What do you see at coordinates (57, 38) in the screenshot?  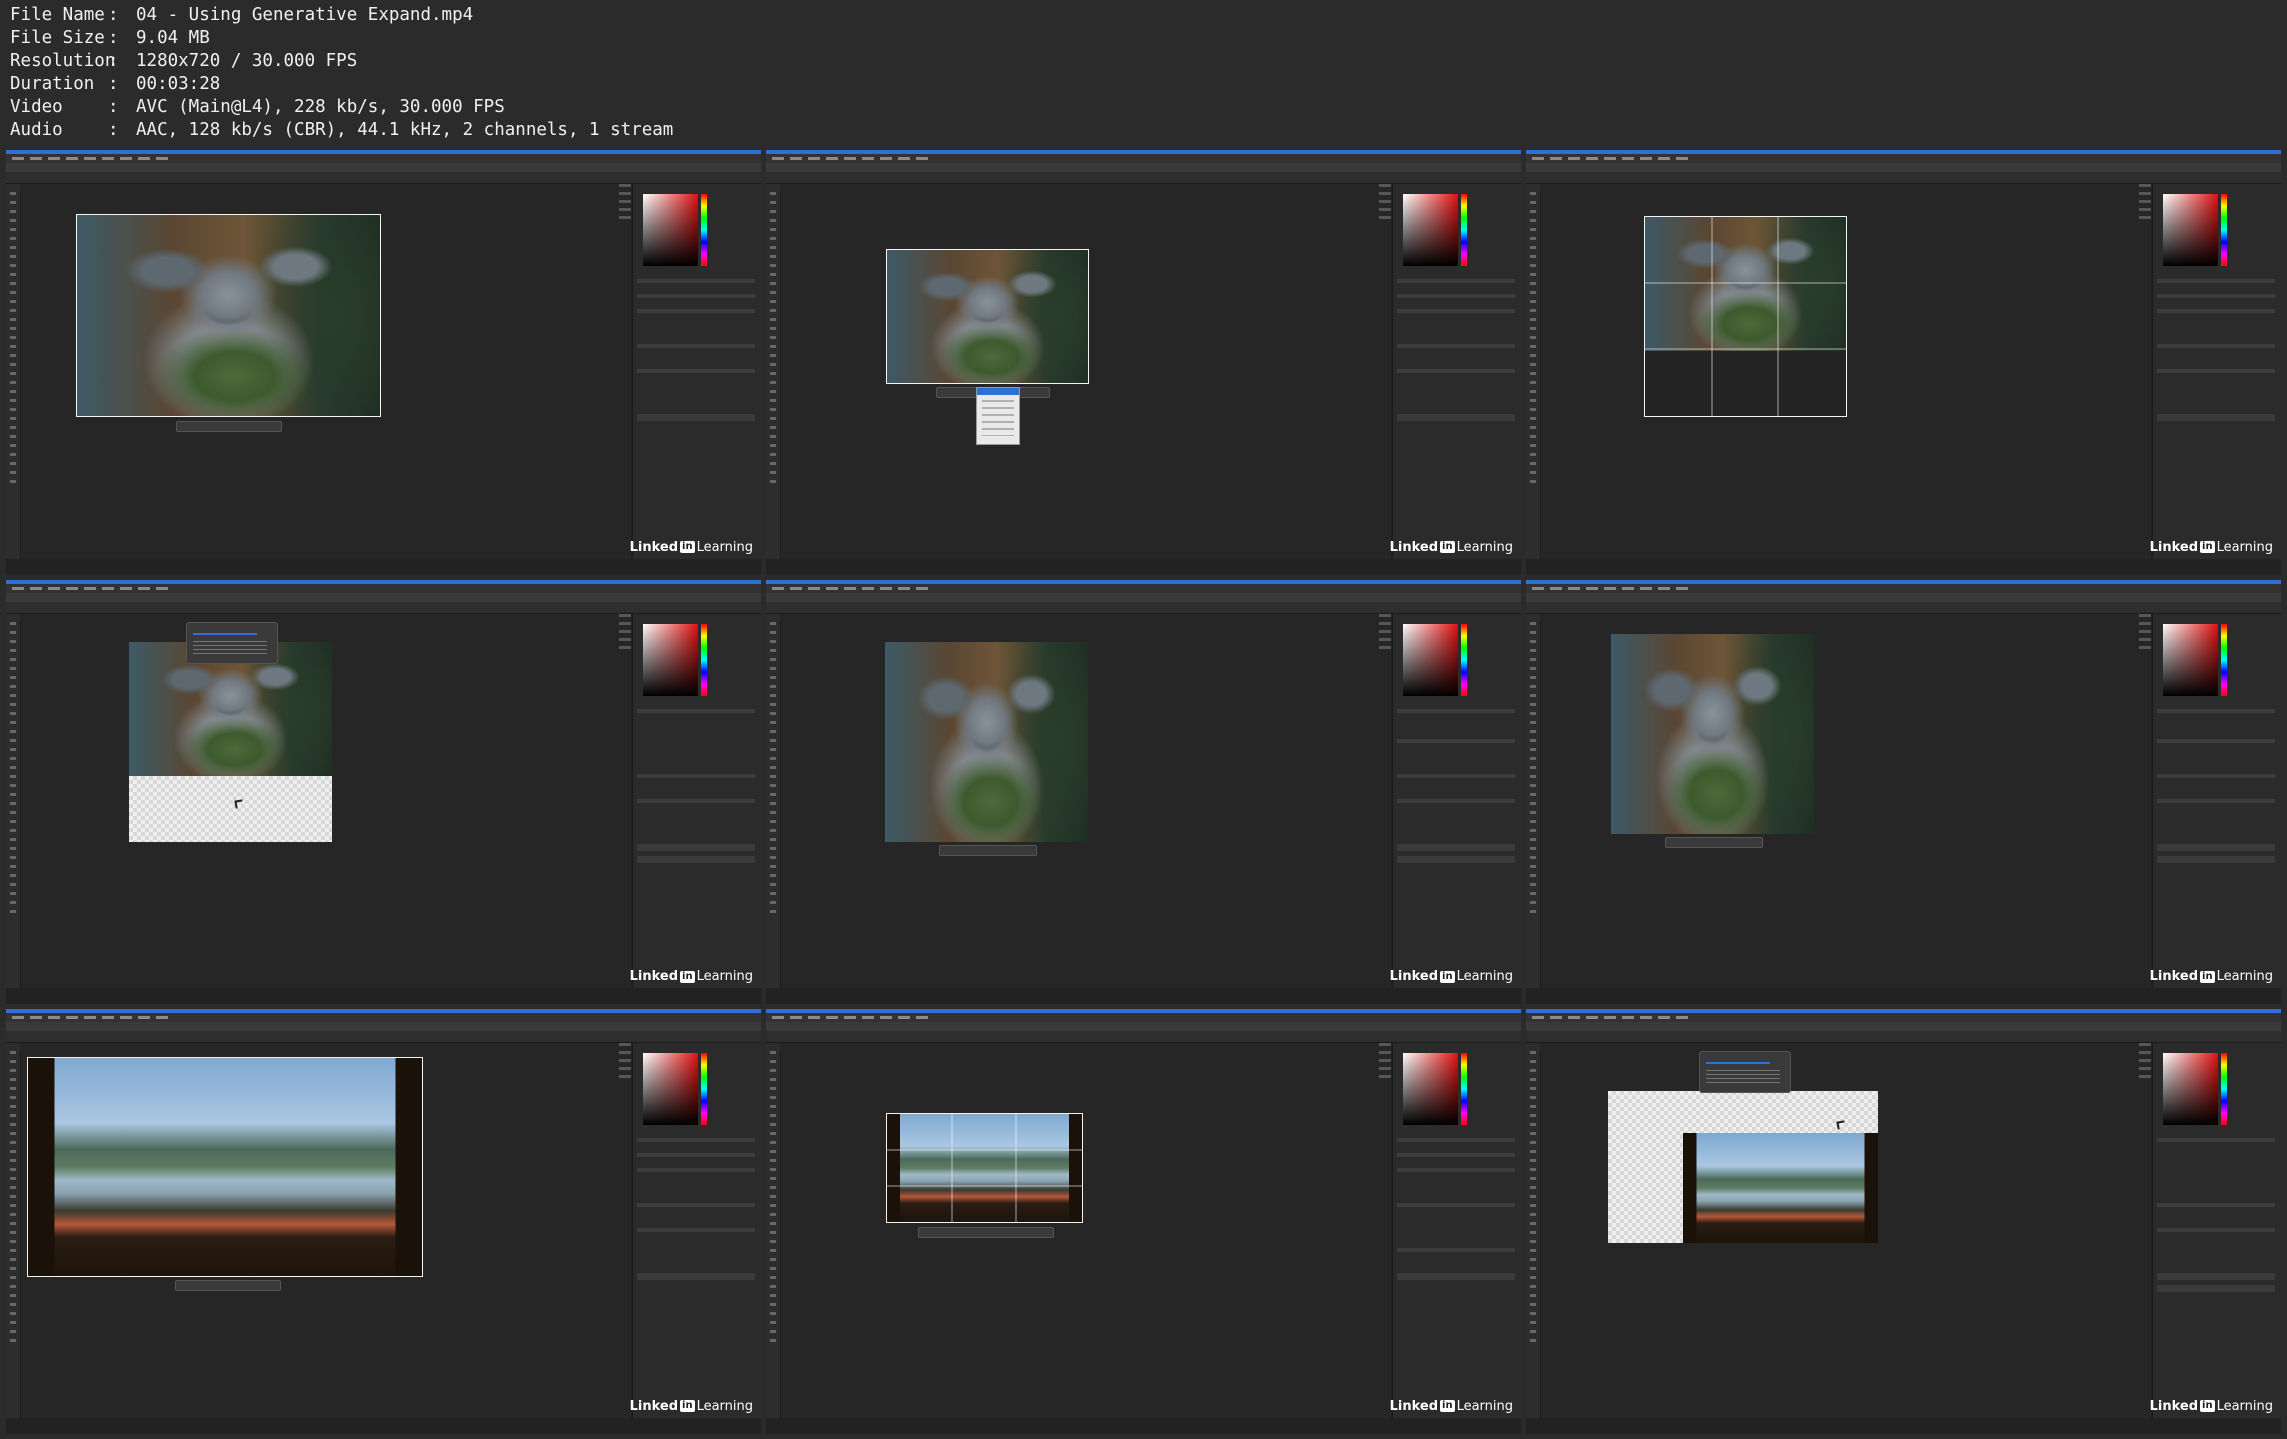 I see `file-info-key: File Size` at bounding box center [57, 38].